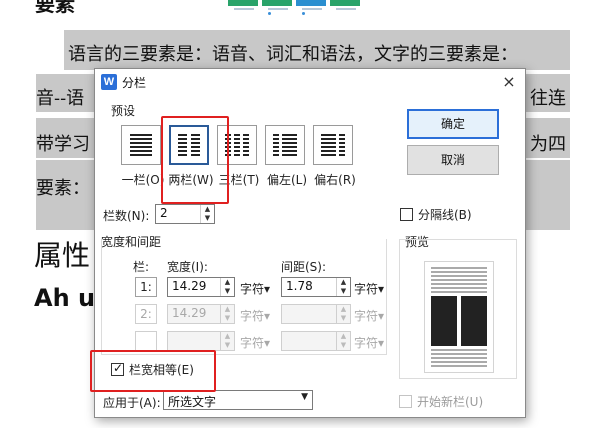  What do you see at coordinates (310, 82) in the screenshot?
I see `dialog-titlebar: W 分栏 ×` at bounding box center [310, 82].